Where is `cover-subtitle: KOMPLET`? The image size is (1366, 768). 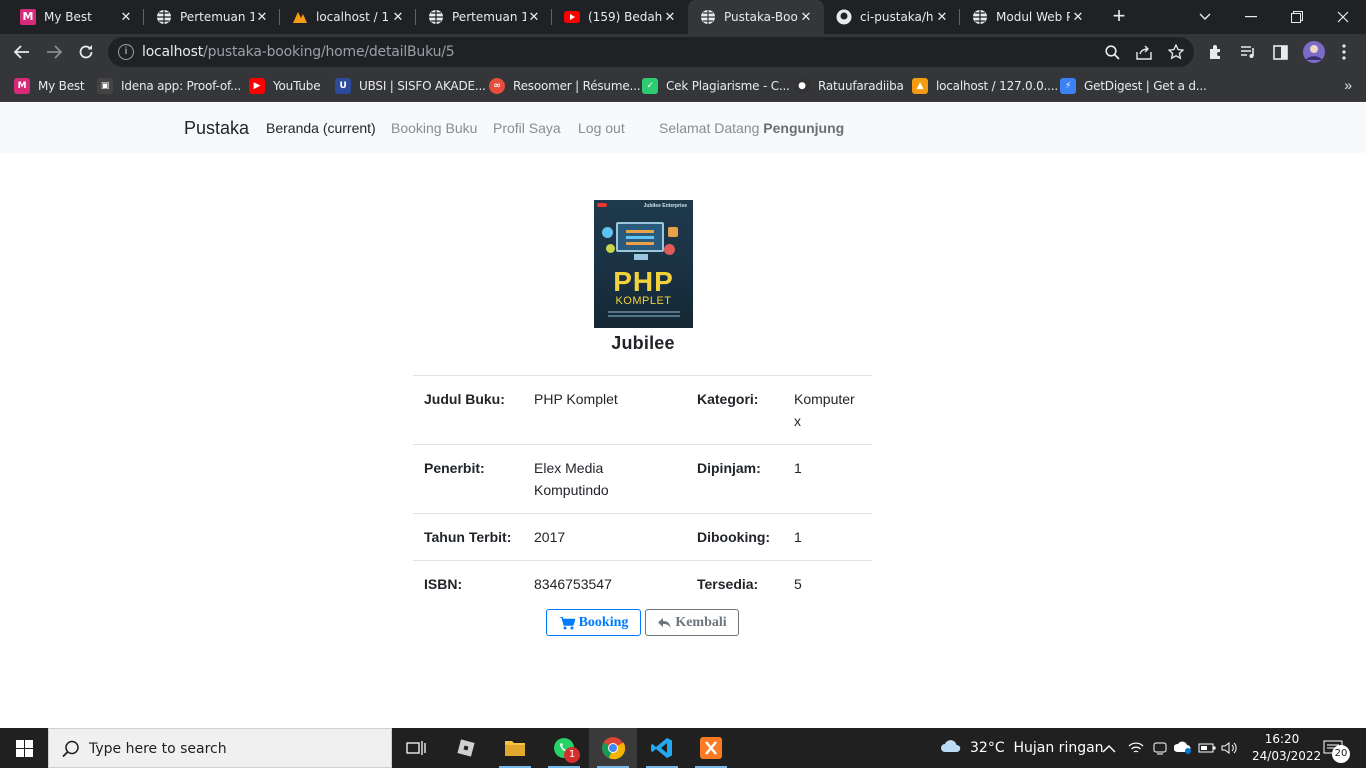
cover-subtitle: KOMPLET is located at coordinates (643, 301).